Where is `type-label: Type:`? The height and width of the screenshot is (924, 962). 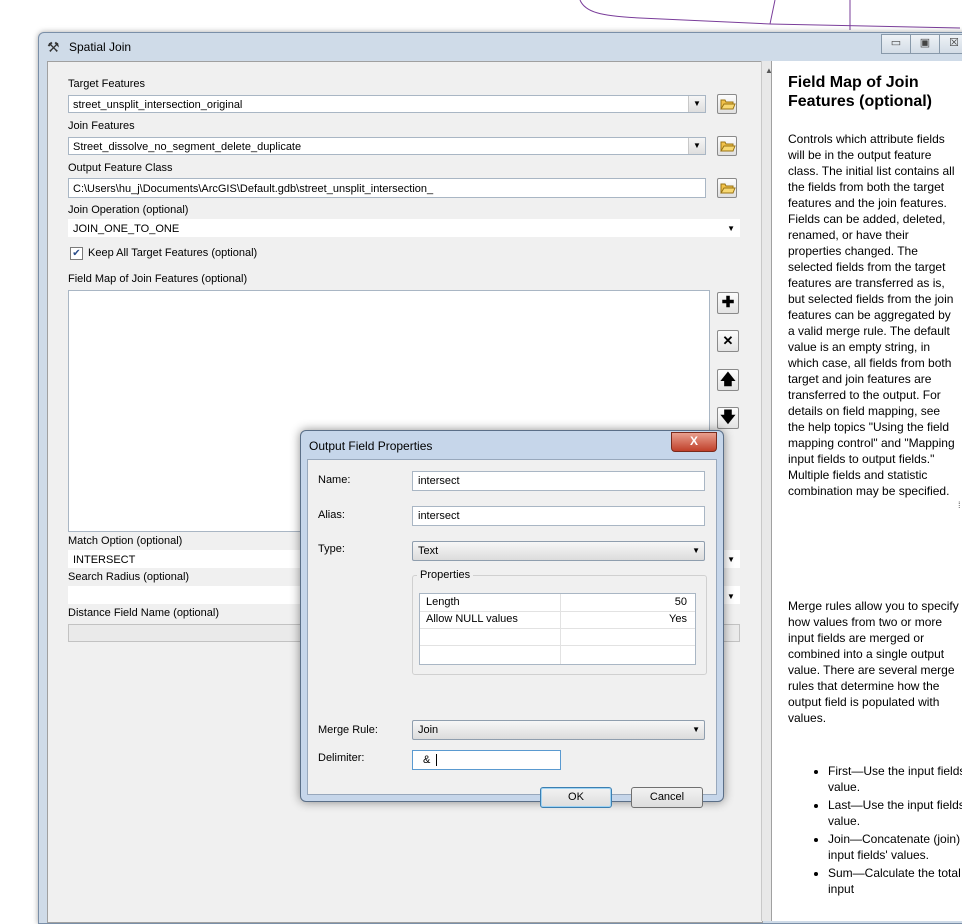 type-label: Type: is located at coordinates (331, 549).